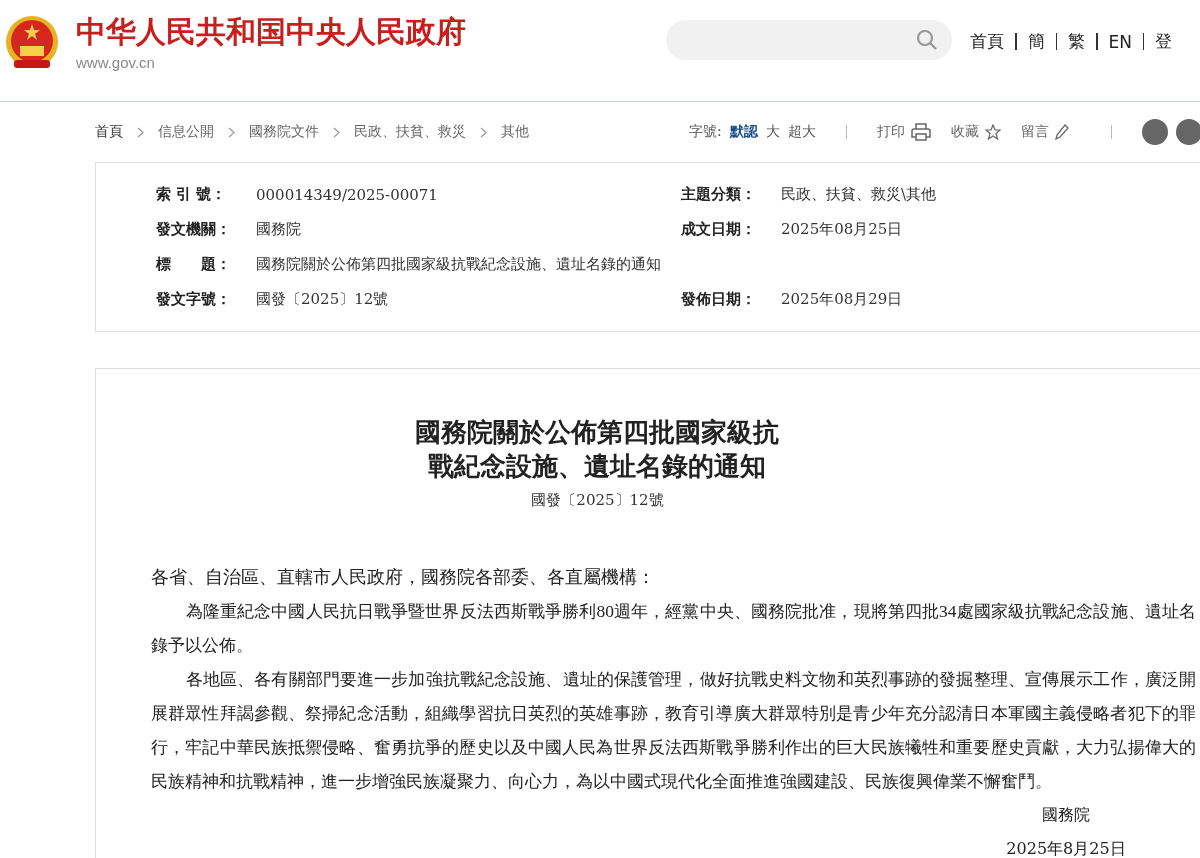  Describe the element at coordinates (842, 229) in the screenshot. I see `field-value: 2025年08月25日` at that location.